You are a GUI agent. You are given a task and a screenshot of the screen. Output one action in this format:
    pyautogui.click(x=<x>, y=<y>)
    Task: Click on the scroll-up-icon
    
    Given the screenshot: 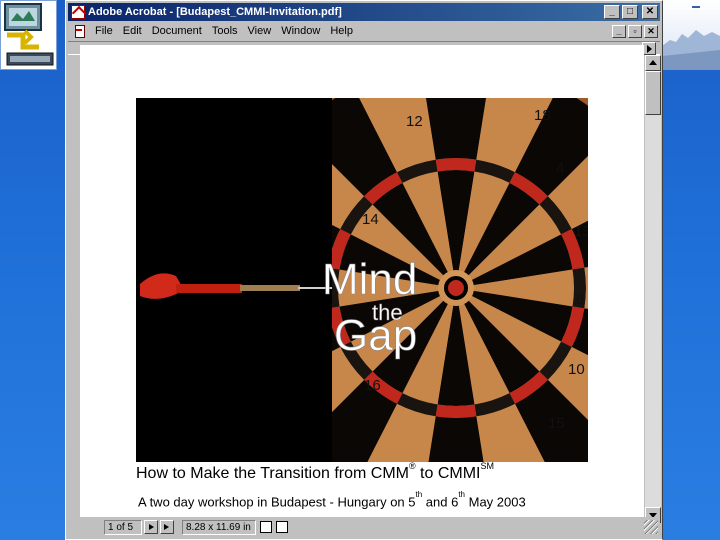 What is the action you would take?
    pyautogui.click(x=653, y=63)
    